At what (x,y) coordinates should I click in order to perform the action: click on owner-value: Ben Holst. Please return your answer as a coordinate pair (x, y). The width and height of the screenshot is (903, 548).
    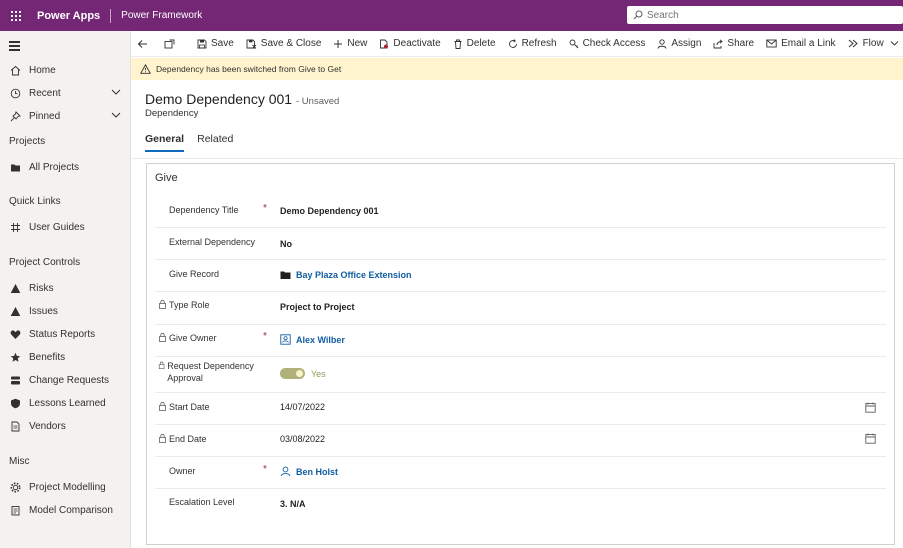
    Looking at the image, I should click on (317, 472).